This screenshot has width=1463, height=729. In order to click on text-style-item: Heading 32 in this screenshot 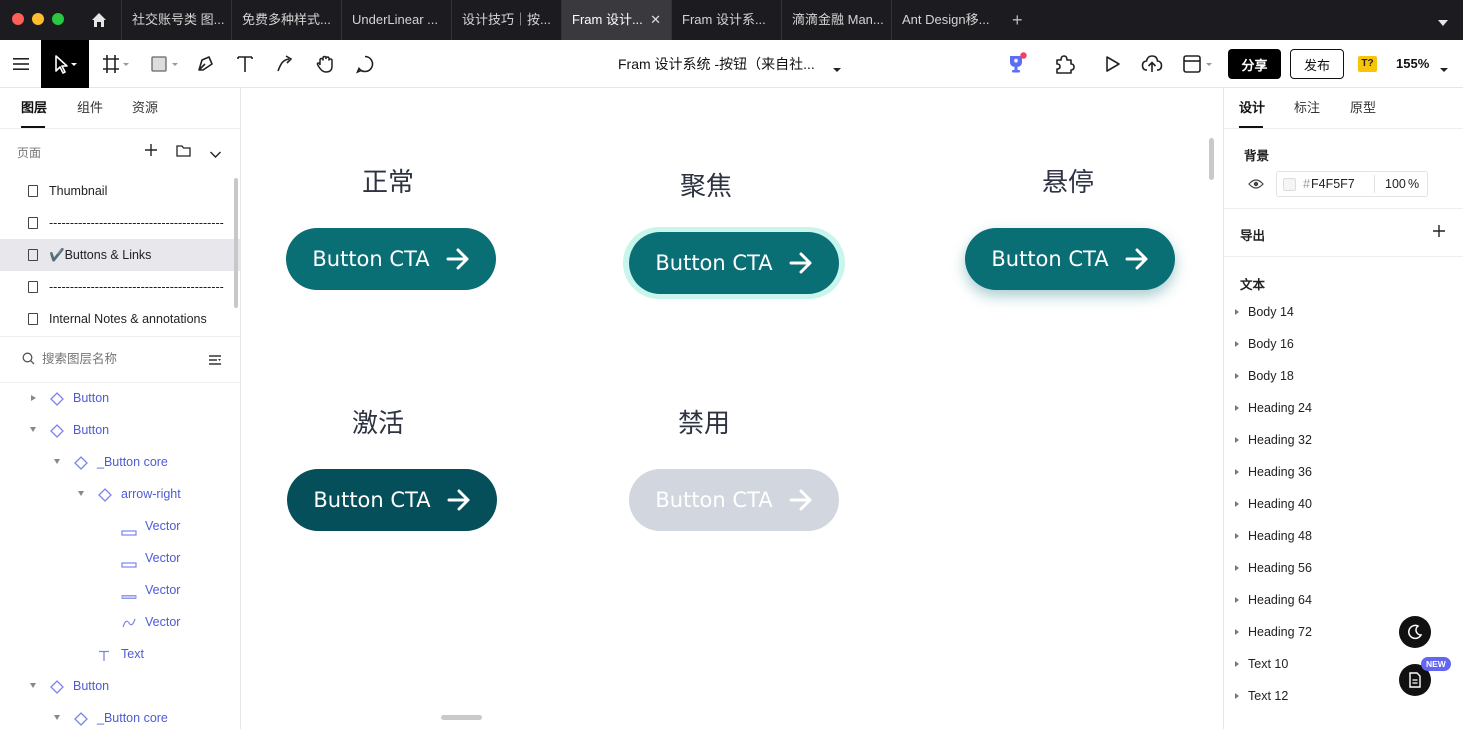, I will do `click(1343, 440)`.